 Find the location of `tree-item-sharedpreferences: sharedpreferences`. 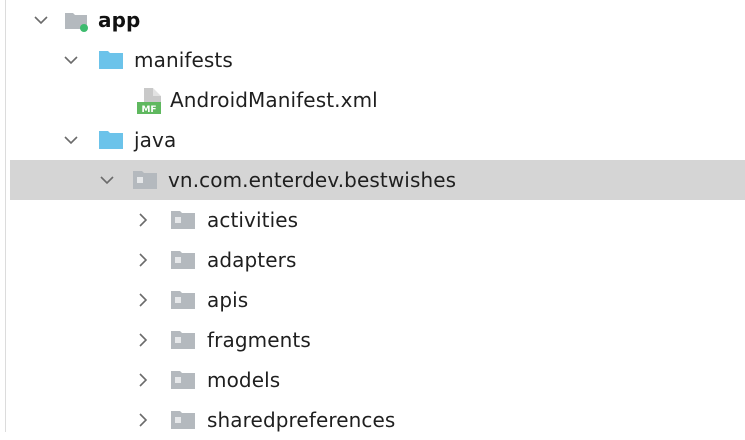

tree-item-sharedpreferences: sharedpreferences is located at coordinates (377, 420).